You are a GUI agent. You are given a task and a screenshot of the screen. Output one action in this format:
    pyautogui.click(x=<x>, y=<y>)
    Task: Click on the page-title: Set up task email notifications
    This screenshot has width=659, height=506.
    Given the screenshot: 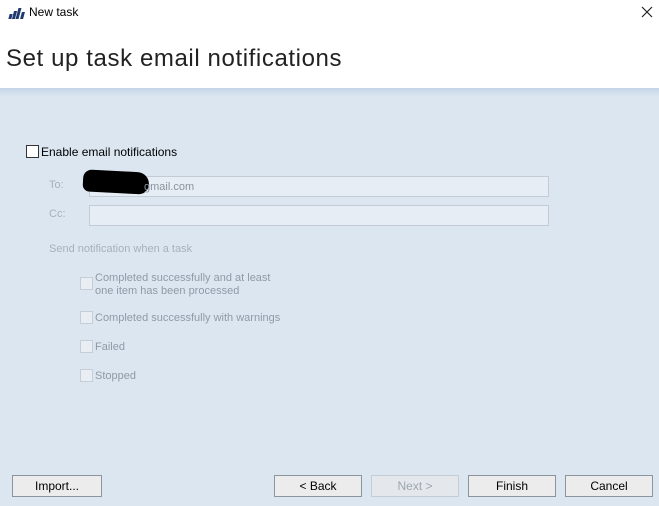 What is the action you would take?
    pyautogui.click(x=174, y=58)
    